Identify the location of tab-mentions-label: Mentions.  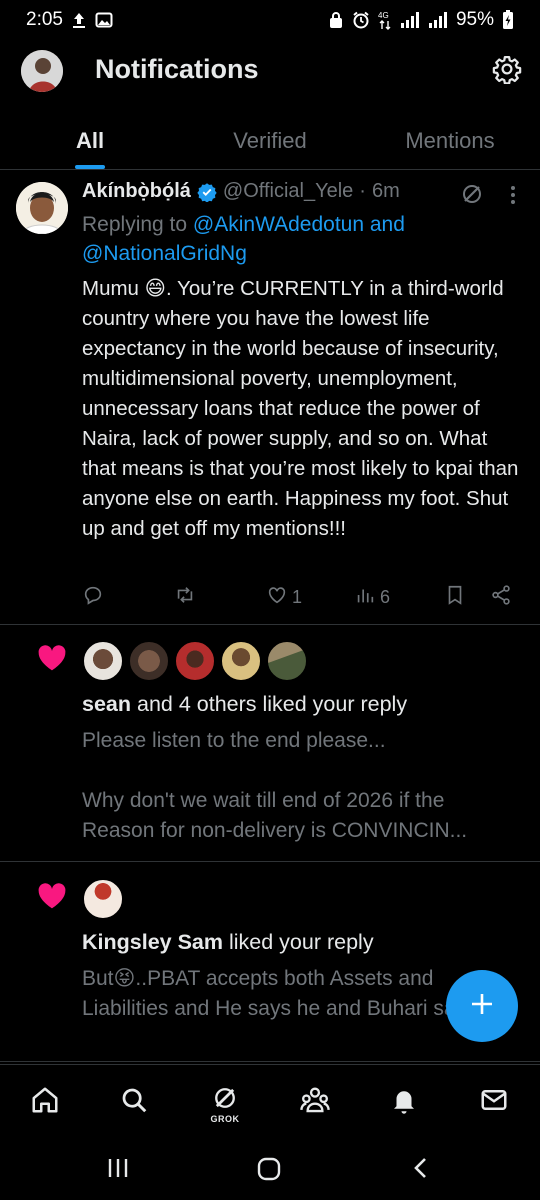
(450, 140).